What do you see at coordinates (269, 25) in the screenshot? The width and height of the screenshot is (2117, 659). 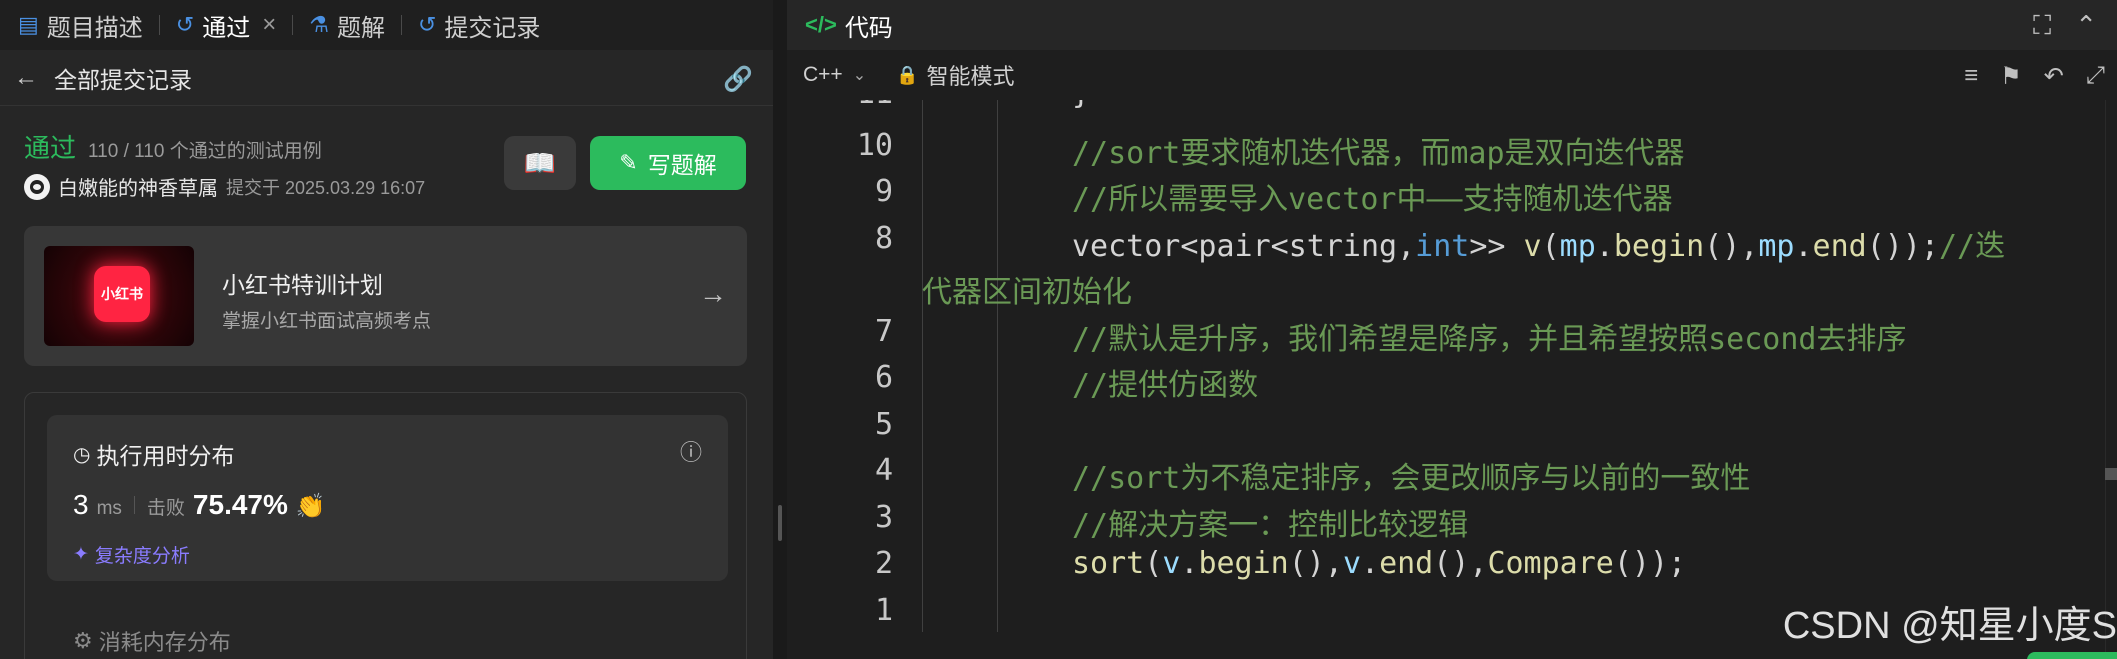 I see `close-icon: ×` at bounding box center [269, 25].